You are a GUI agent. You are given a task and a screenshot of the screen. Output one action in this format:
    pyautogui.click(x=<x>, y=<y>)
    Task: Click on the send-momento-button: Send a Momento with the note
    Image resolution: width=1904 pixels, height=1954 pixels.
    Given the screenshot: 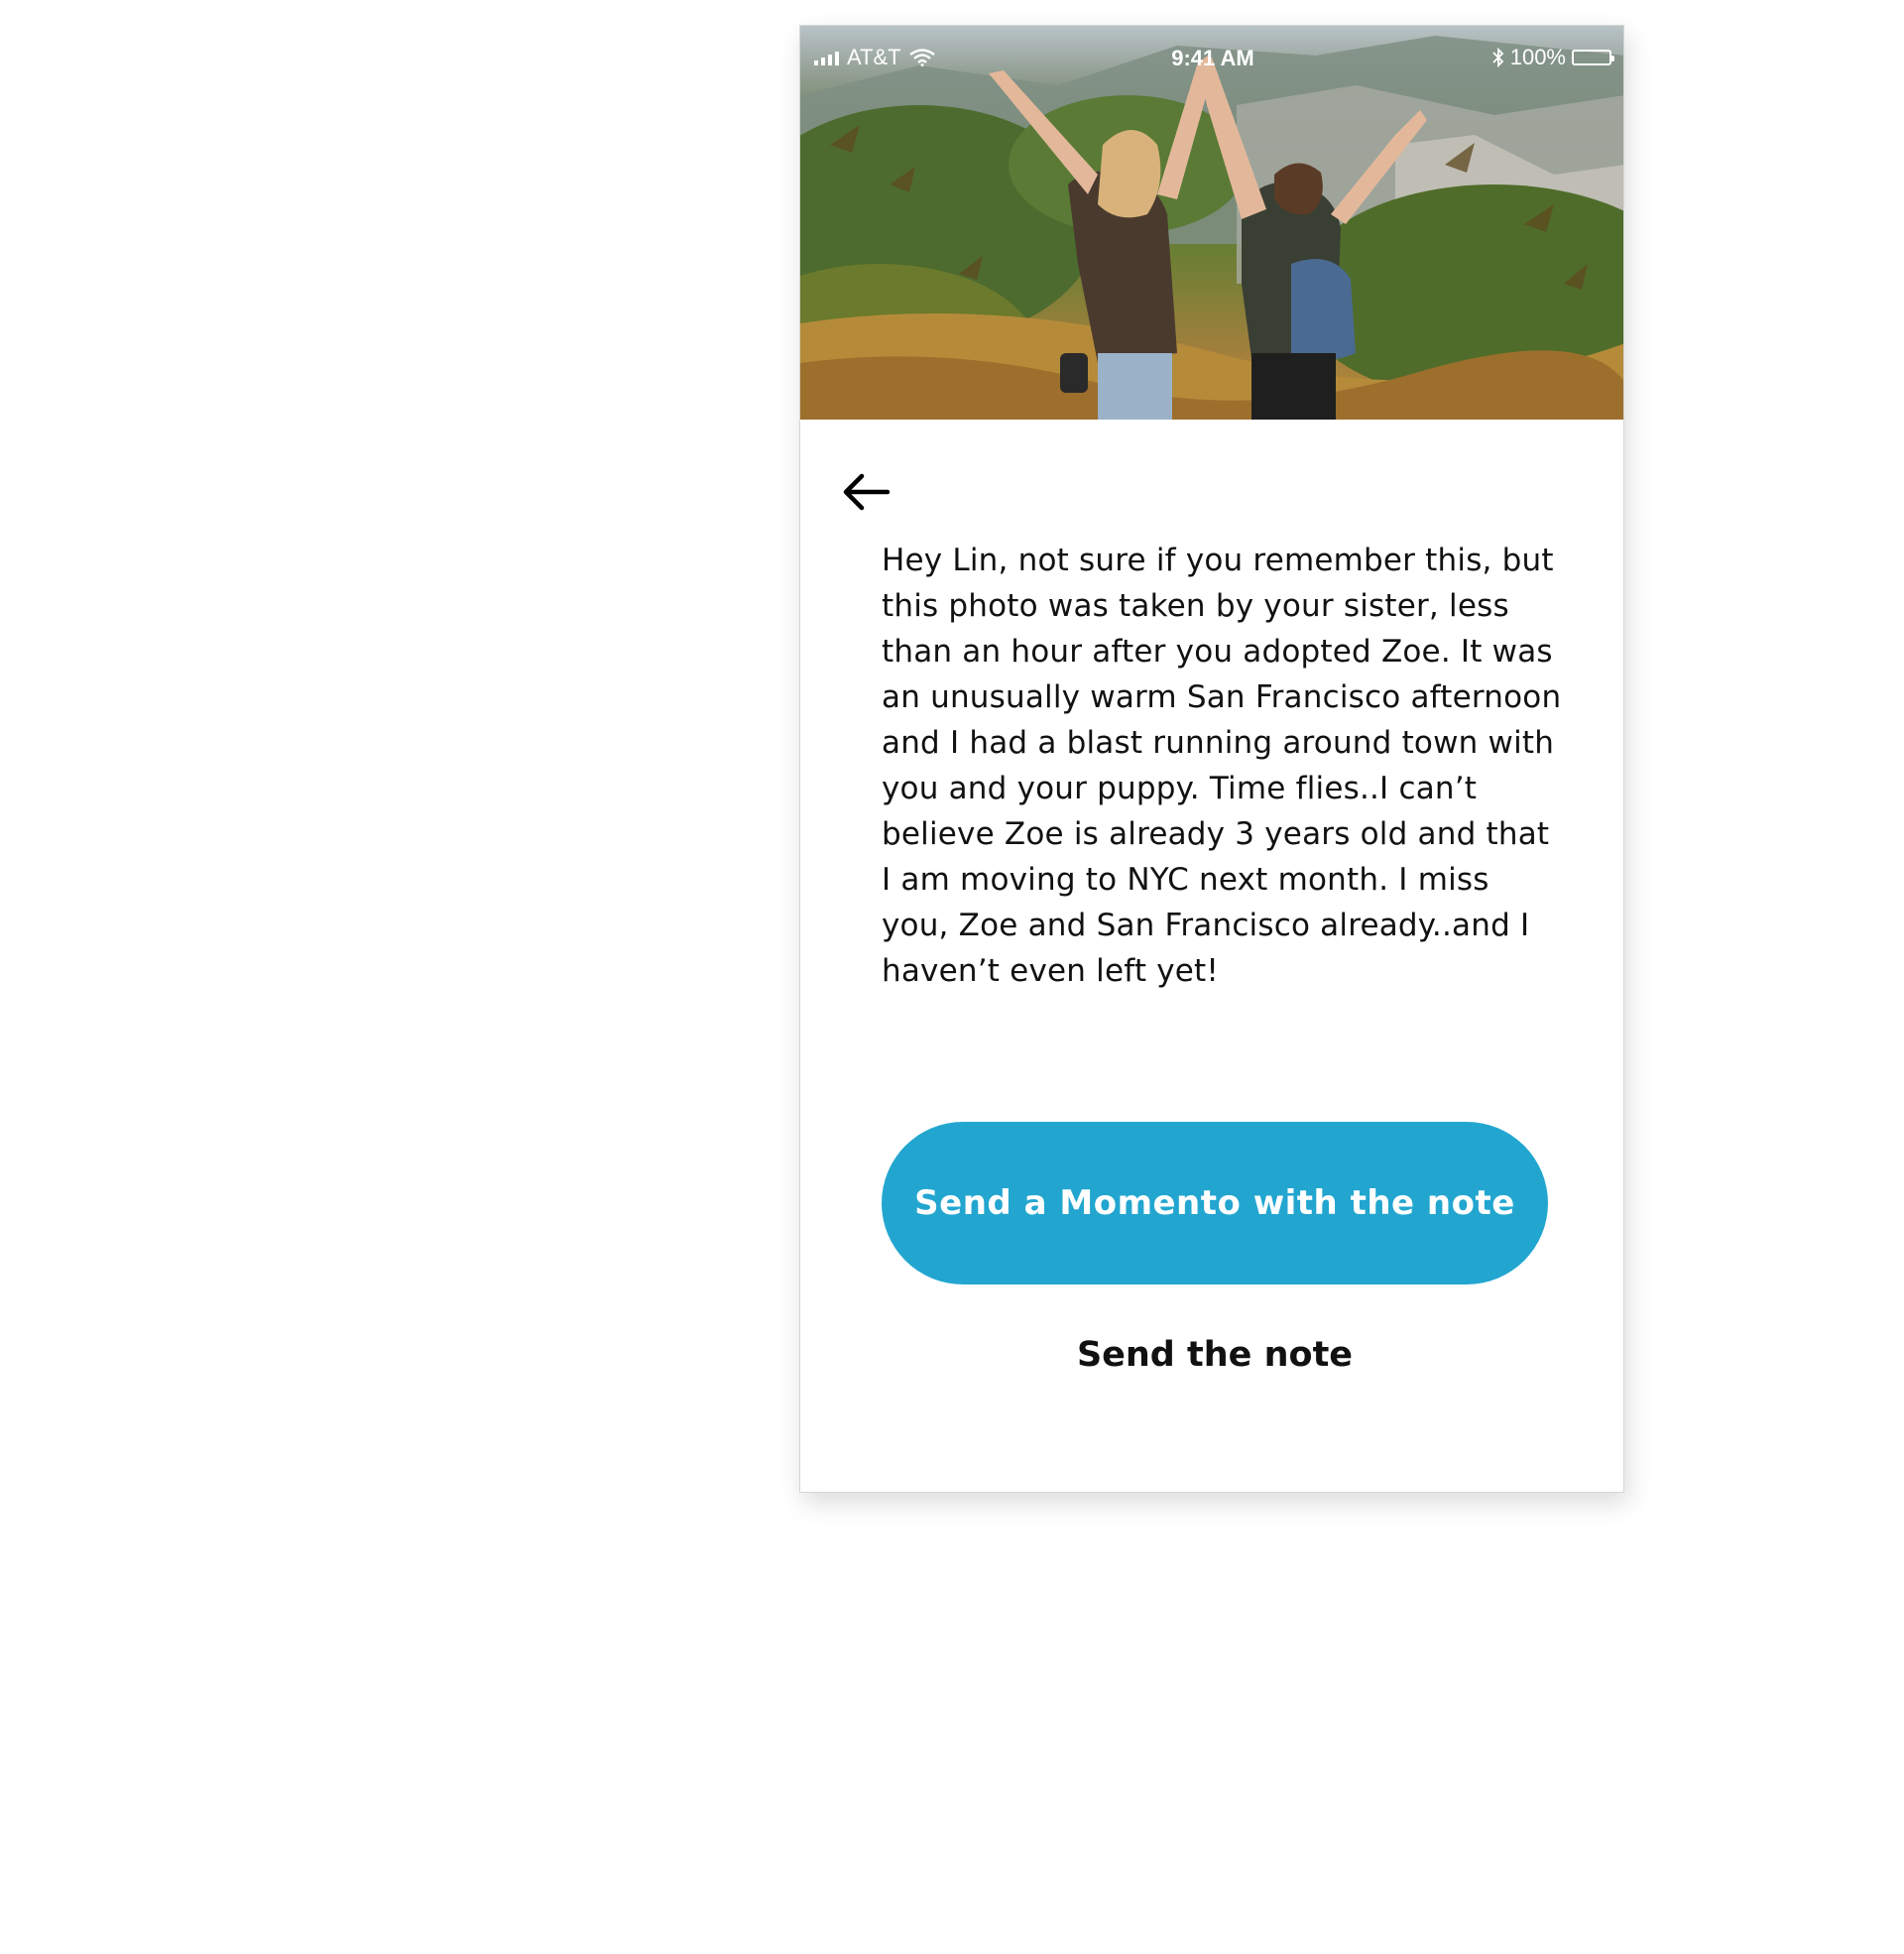 What is the action you would take?
    pyautogui.click(x=1215, y=1203)
    